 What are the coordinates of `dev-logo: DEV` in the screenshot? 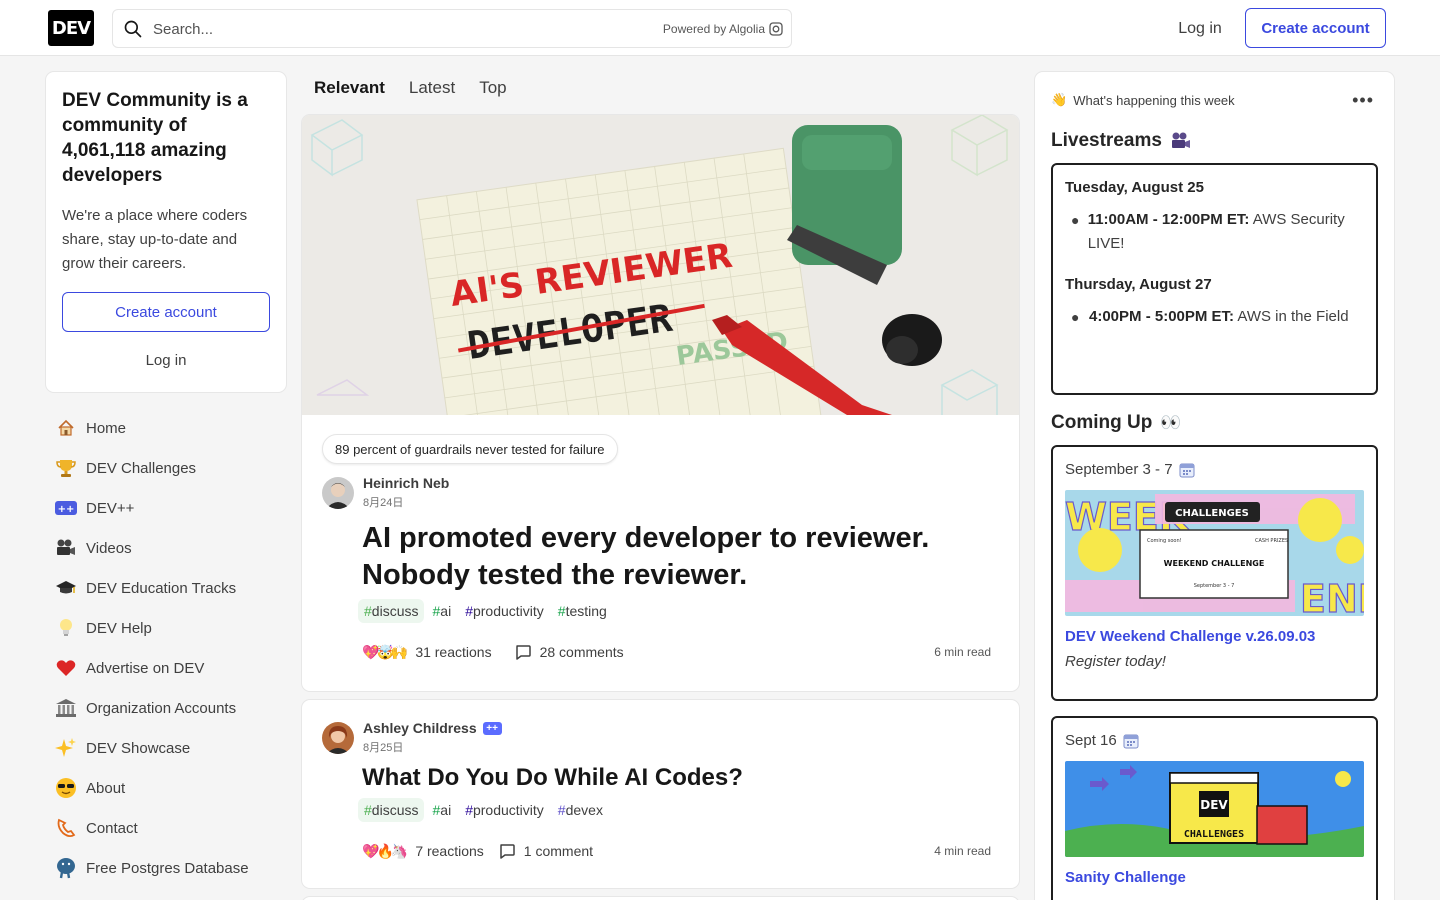 It's located at (71, 28).